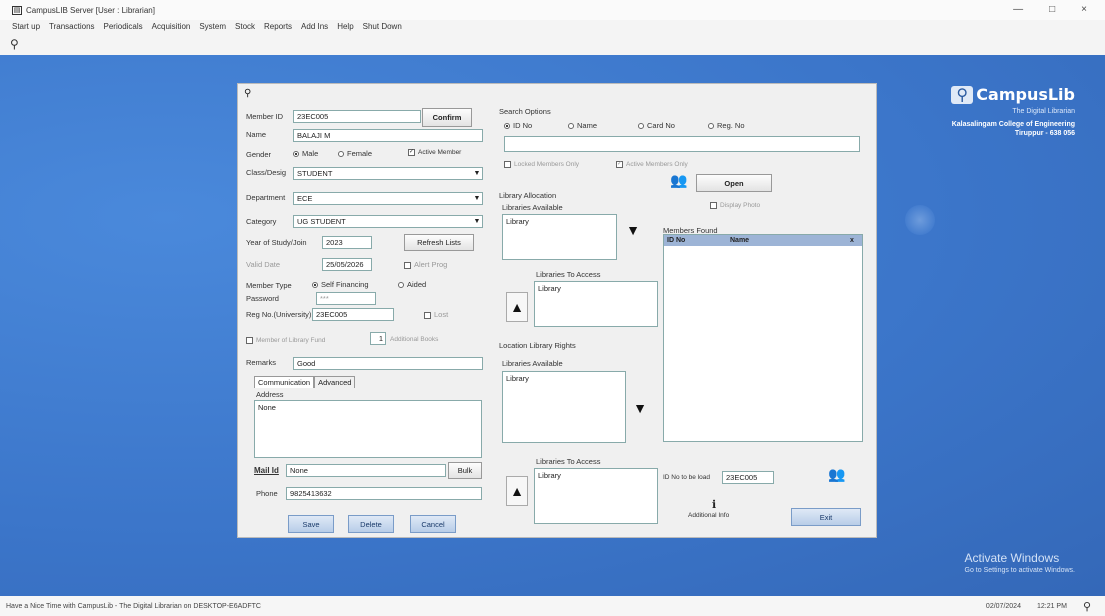 The width and height of the screenshot is (1105, 616). What do you see at coordinates (1051, 606) in the screenshot?
I see `status-time: 12:21 PM` at bounding box center [1051, 606].